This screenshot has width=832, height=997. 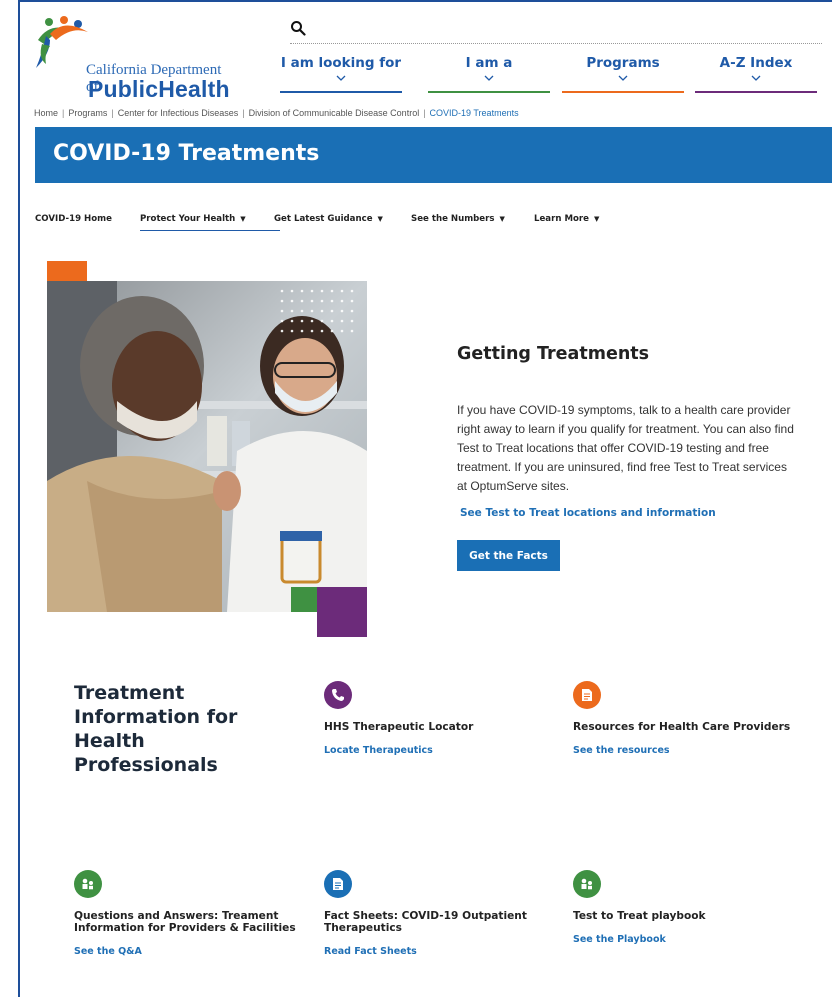 I want to click on subnav-label: Learn More, so click(x=561, y=219).